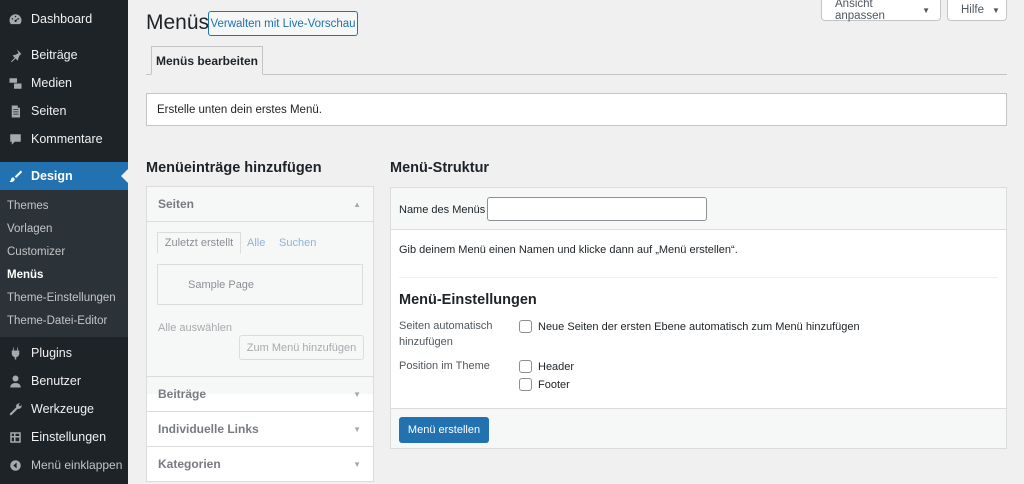 The width and height of the screenshot is (1024, 484). Describe the element at coordinates (698, 428) in the screenshot. I see `menu-structure-footer: Menü erstellen` at that location.